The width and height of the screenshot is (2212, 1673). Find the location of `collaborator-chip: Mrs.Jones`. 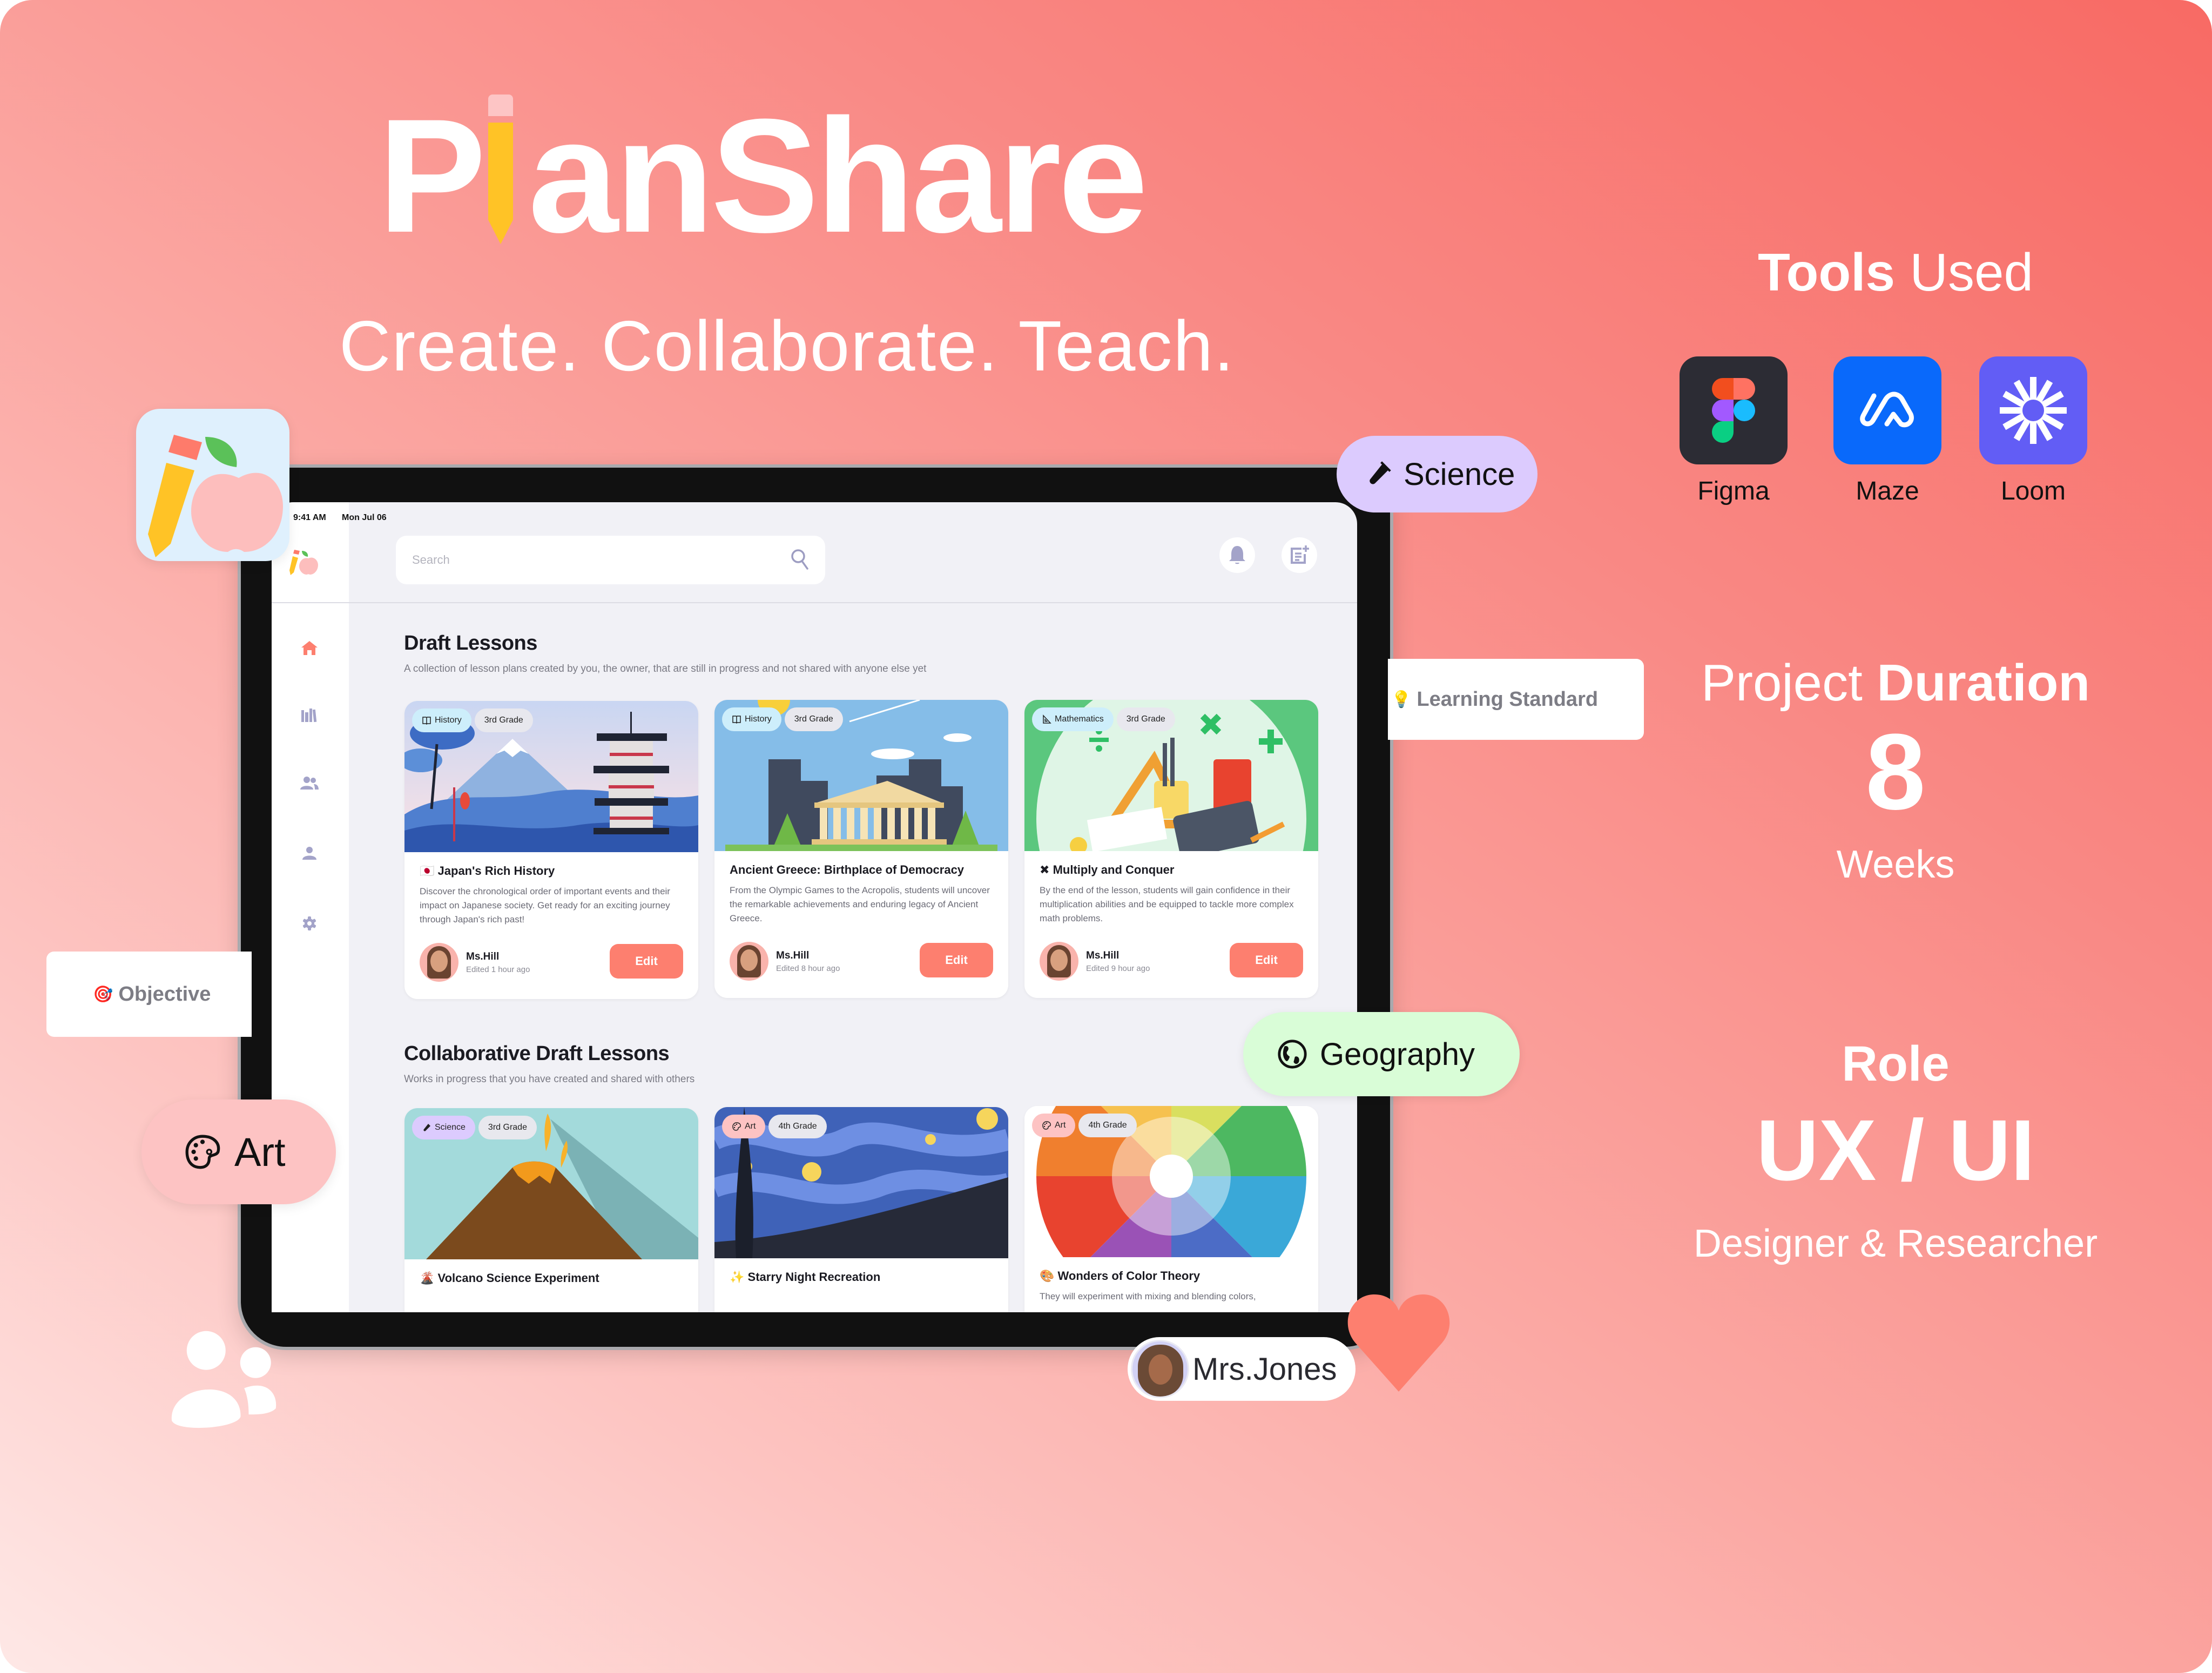

collaborator-chip: Mrs.Jones is located at coordinates (1241, 1369).